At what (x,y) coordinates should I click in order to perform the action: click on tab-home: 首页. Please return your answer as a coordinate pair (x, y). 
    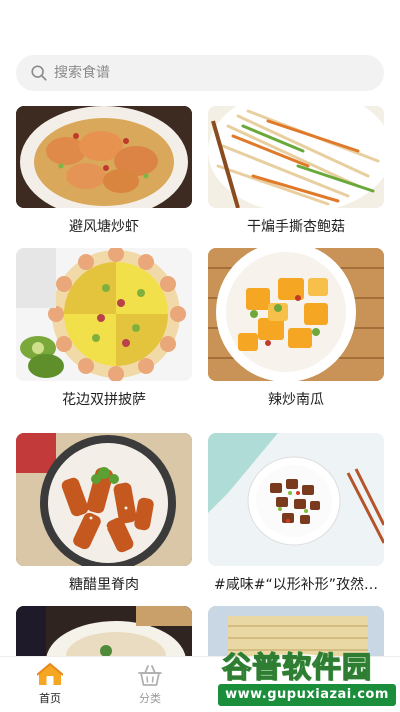
    Looking at the image, I should click on (50, 684).